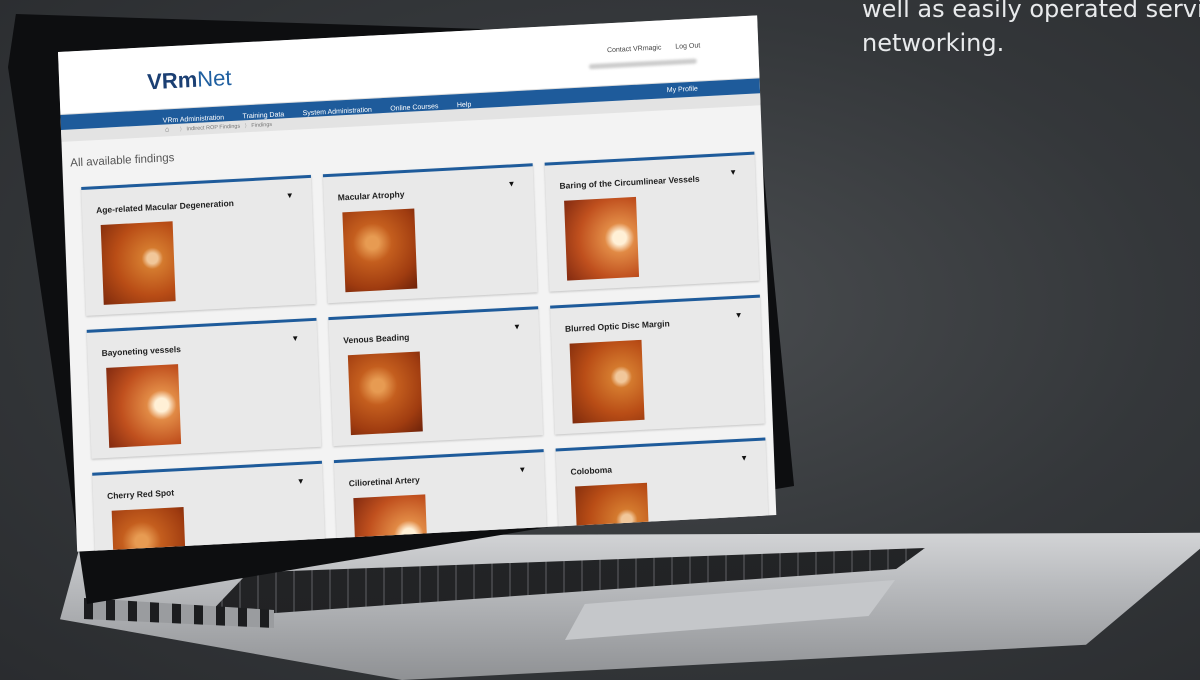  What do you see at coordinates (687, 46) in the screenshot?
I see `logout-link: Log Out` at bounding box center [687, 46].